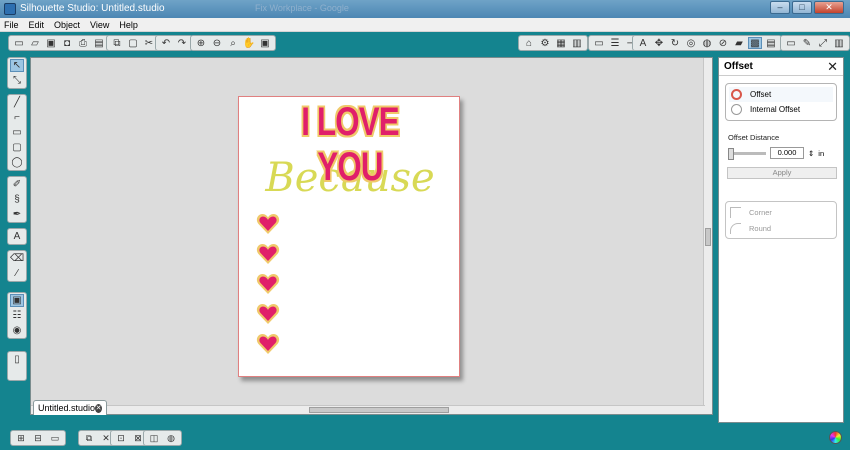  I want to click on pencil-icon: ✎, so click(807, 43).